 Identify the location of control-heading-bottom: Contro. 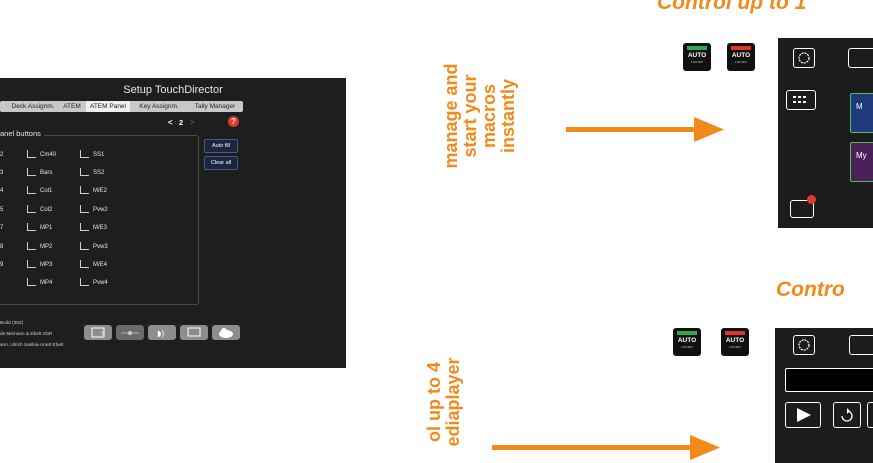
(810, 289).